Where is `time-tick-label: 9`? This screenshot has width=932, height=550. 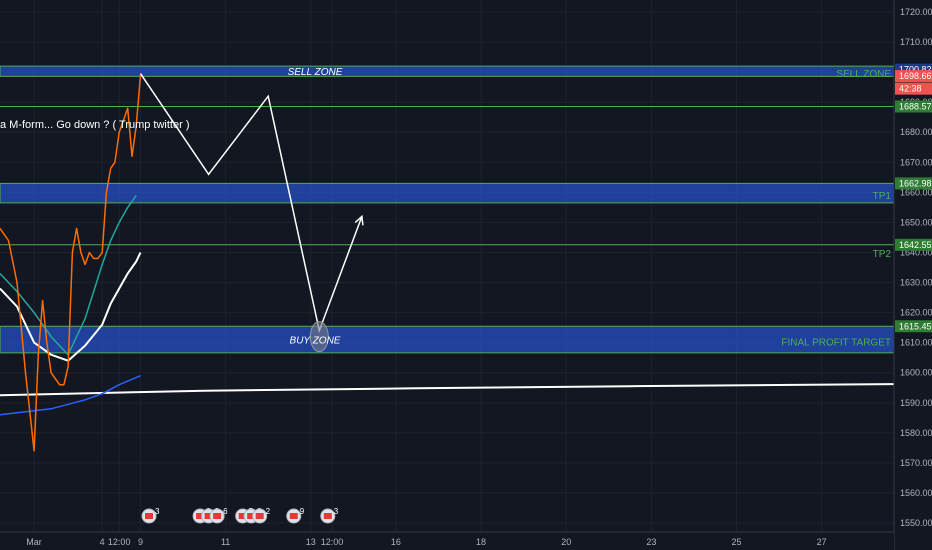 time-tick-label: 9 is located at coordinates (140, 542).